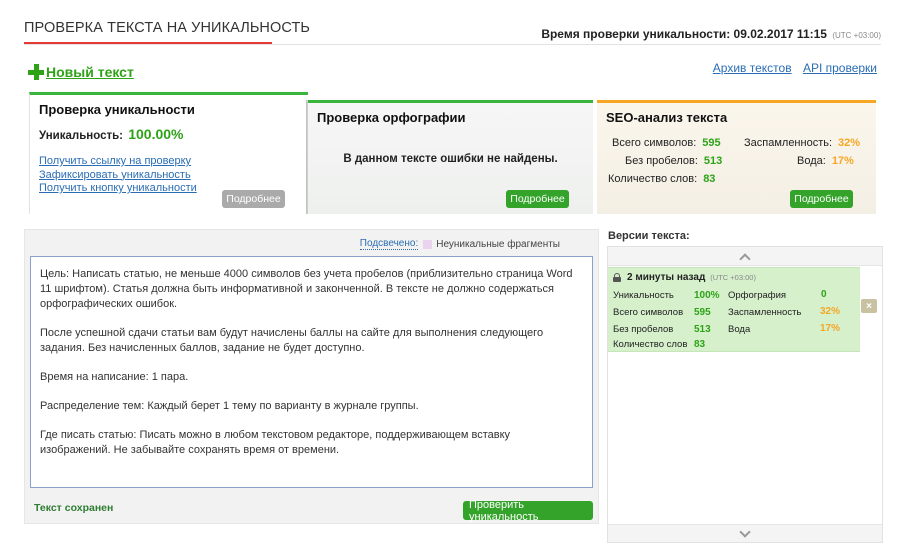 This screenshot has width=900, height=545. I want to click on saved-status: Текст сохранен, so click(74, 508).